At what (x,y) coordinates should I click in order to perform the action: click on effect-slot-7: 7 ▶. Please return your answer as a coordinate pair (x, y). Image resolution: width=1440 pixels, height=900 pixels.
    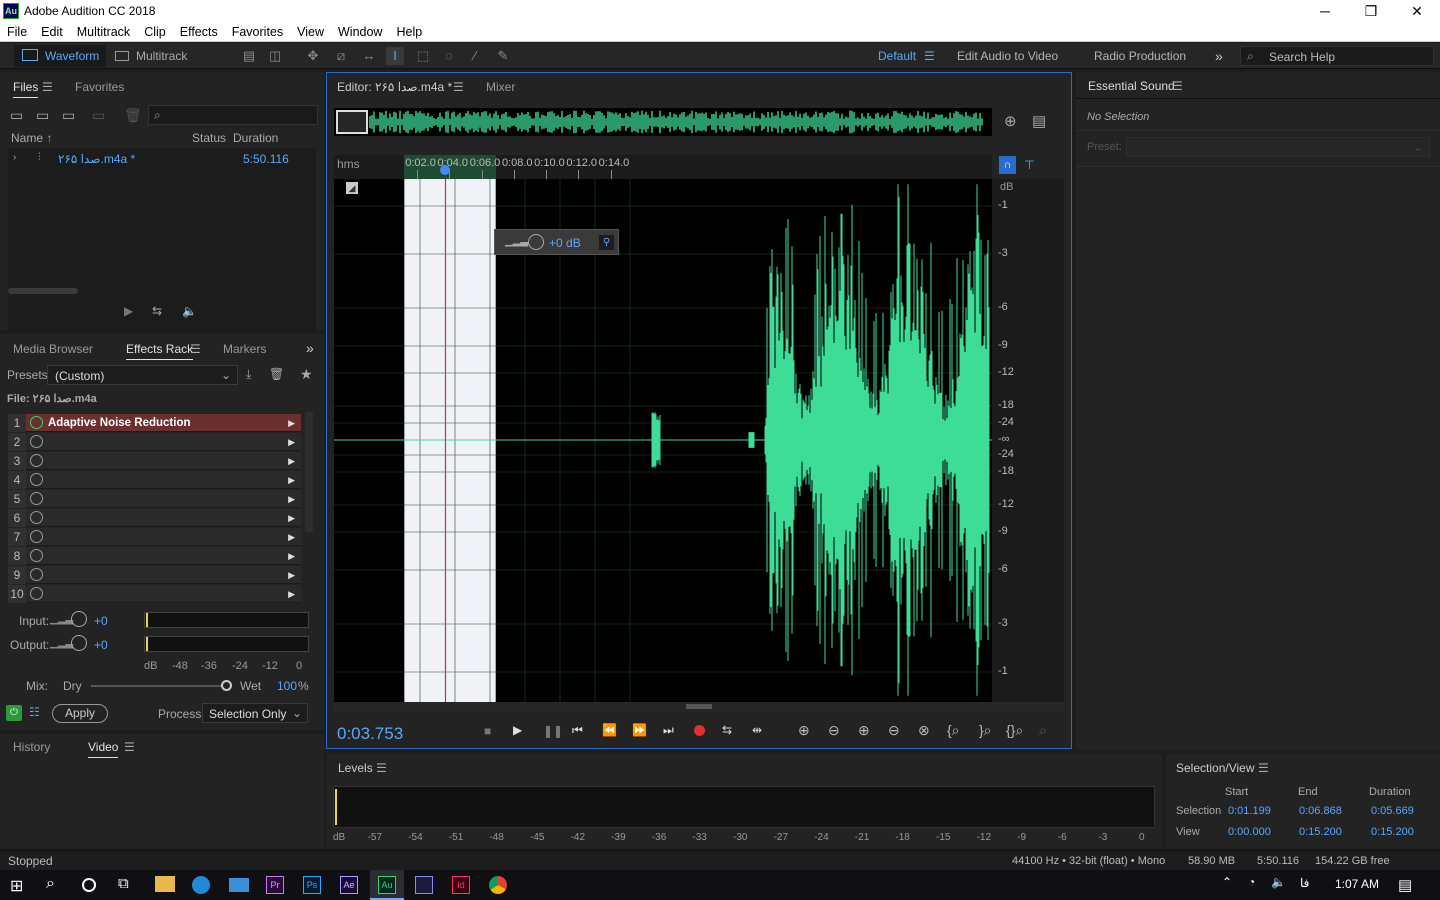
    Looking at the image, I should click on (154, 537).